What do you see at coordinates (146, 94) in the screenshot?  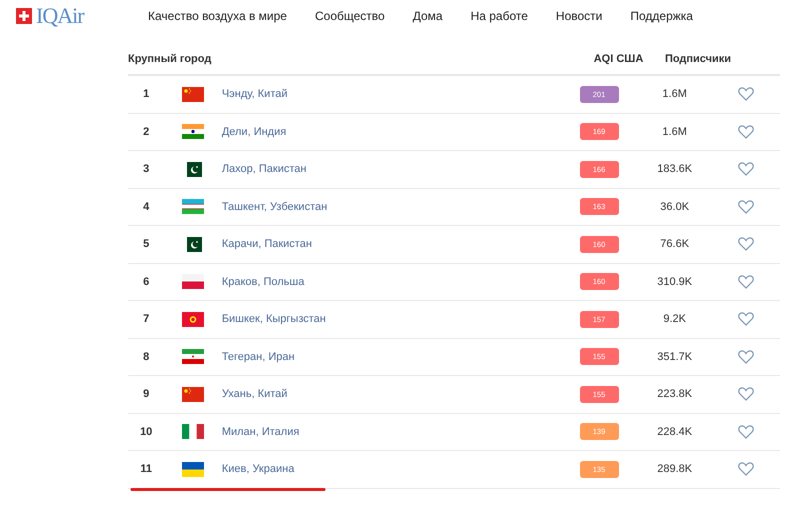 I see `rank-number: 1` at bounding box center [146, 94].